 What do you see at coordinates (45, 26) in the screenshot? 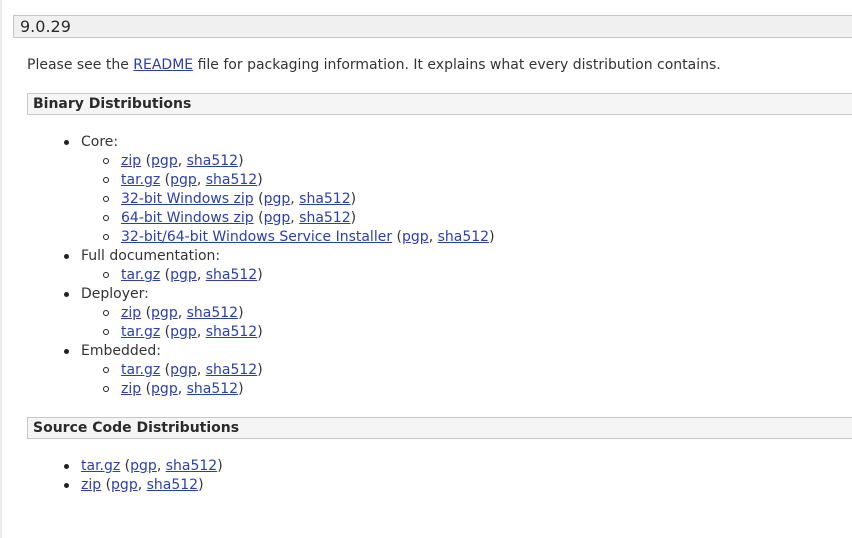
I see `version-title: 9.0.29` at bounding box center [45, 26].